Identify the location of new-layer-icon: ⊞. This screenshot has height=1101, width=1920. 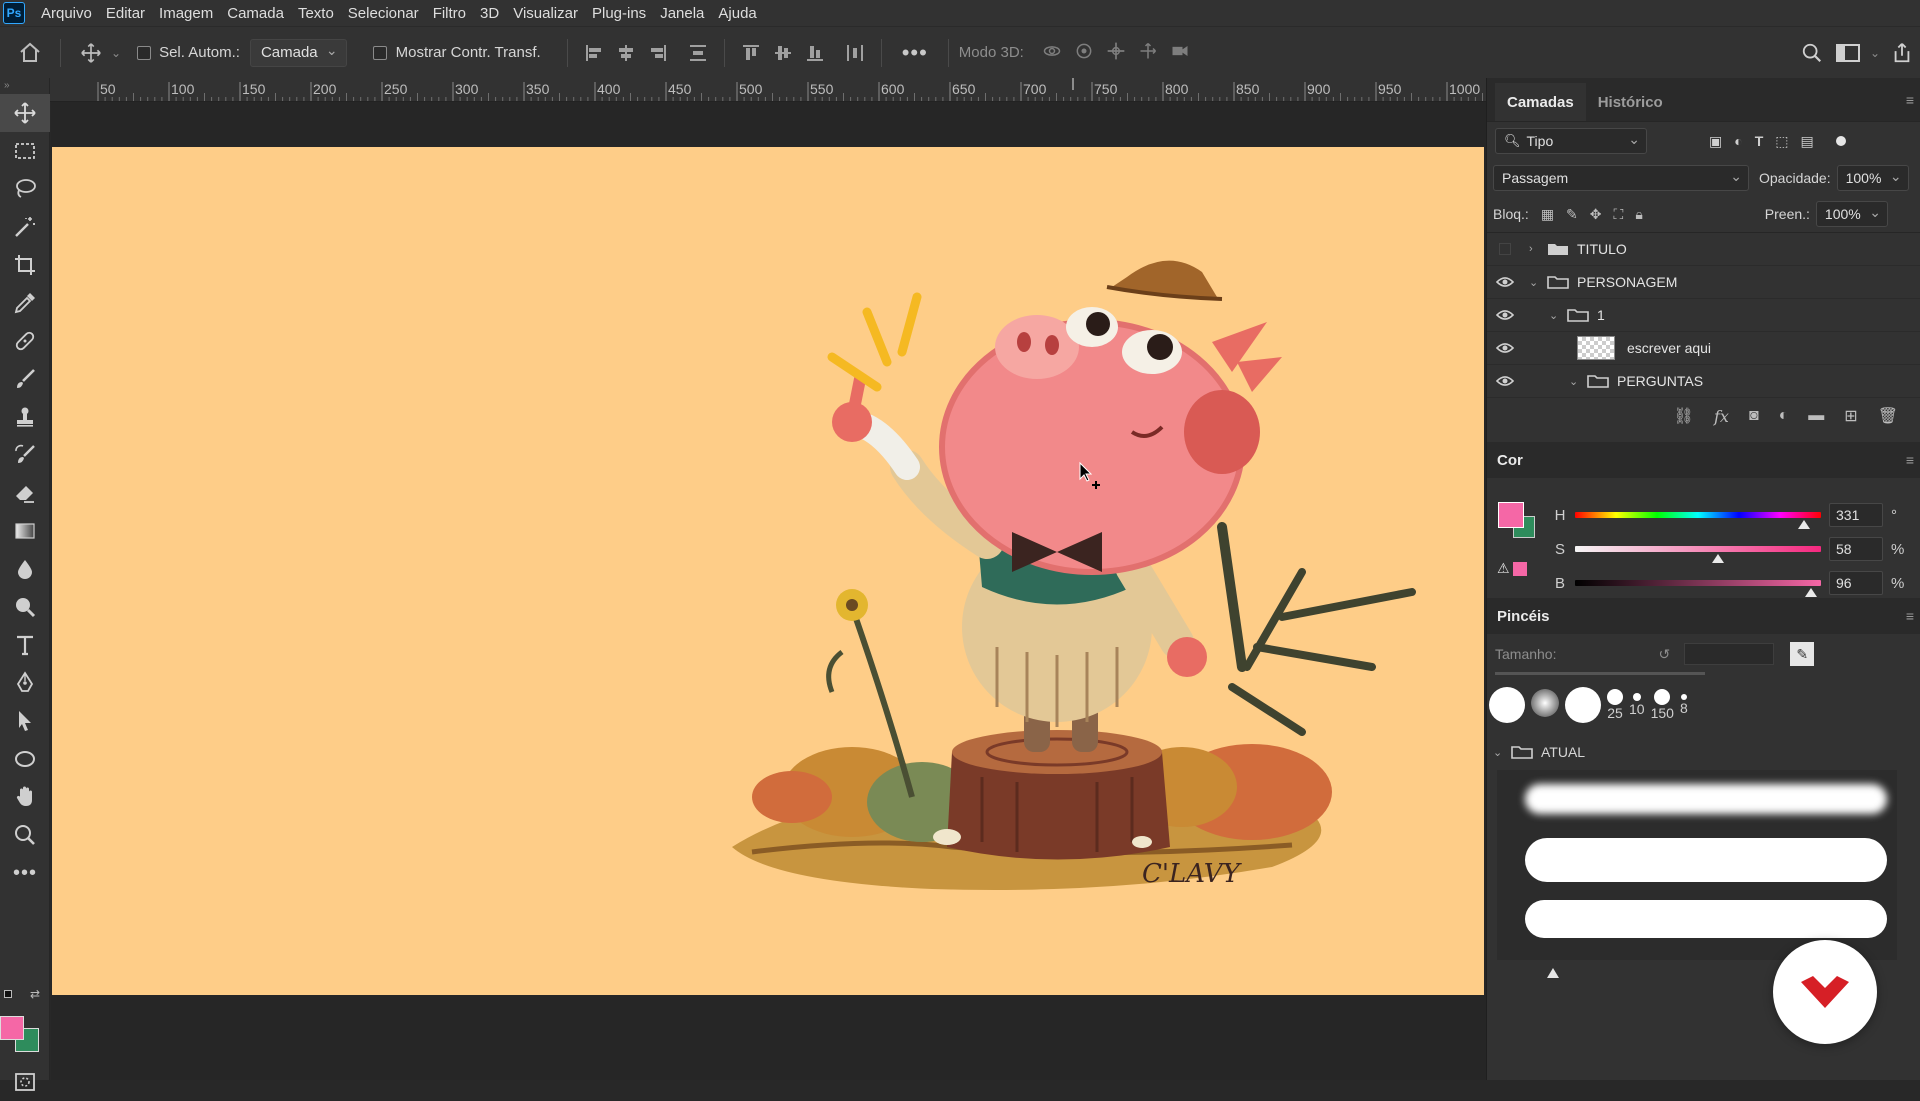
(1850, 416).